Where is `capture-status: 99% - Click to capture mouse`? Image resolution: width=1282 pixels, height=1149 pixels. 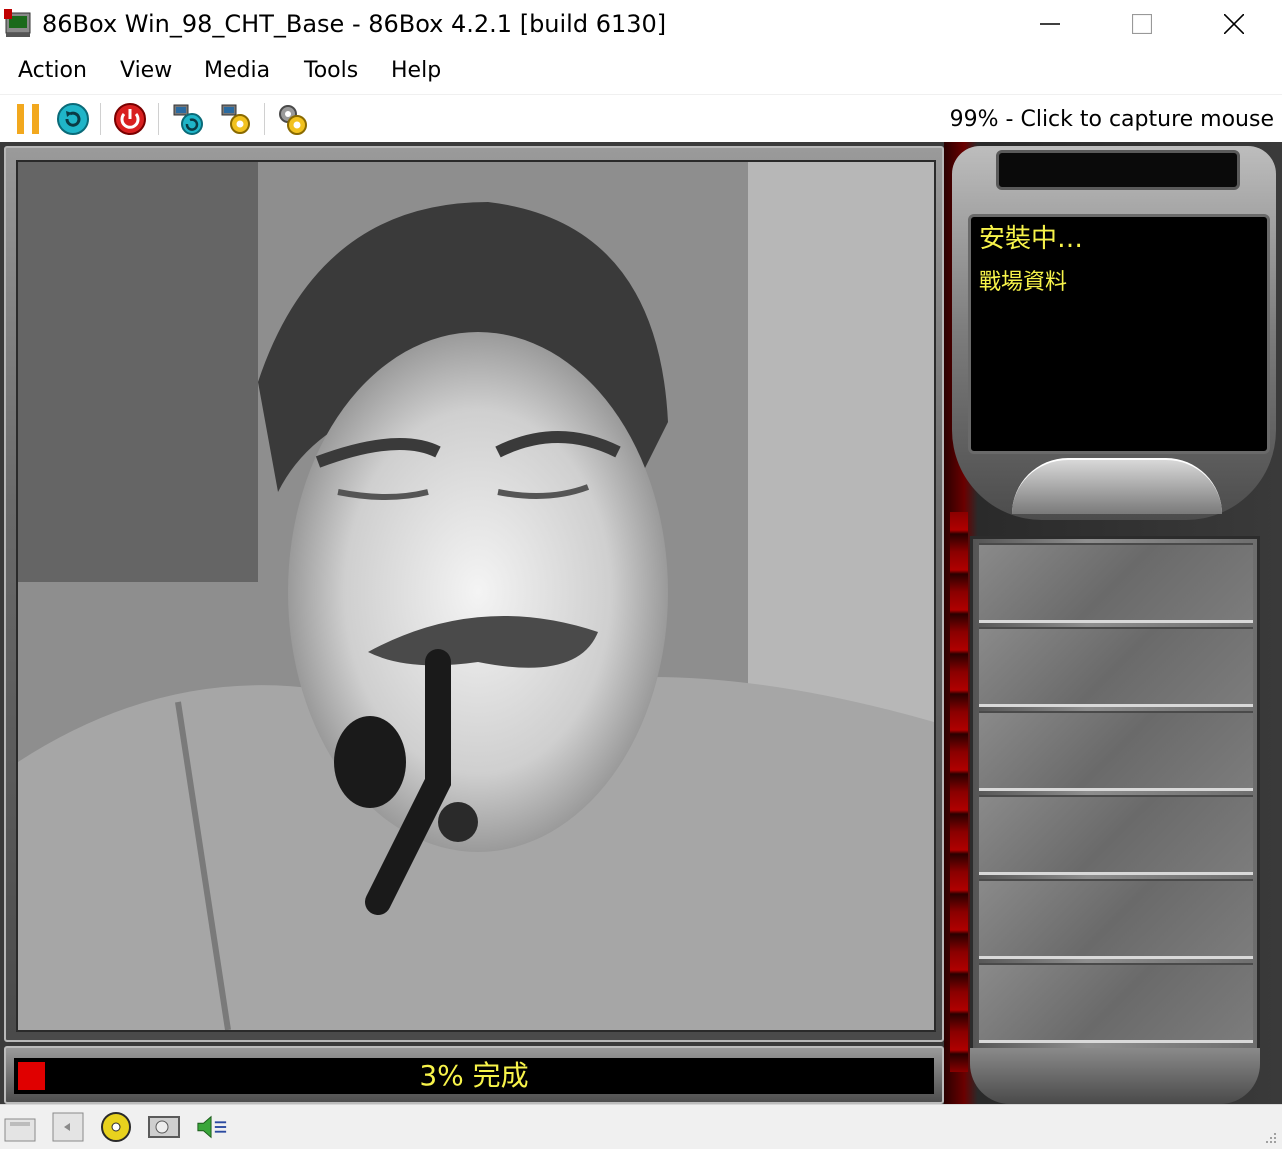 capture-status: 99% - Click to capture mouse is located at coordinates (1112, 120).